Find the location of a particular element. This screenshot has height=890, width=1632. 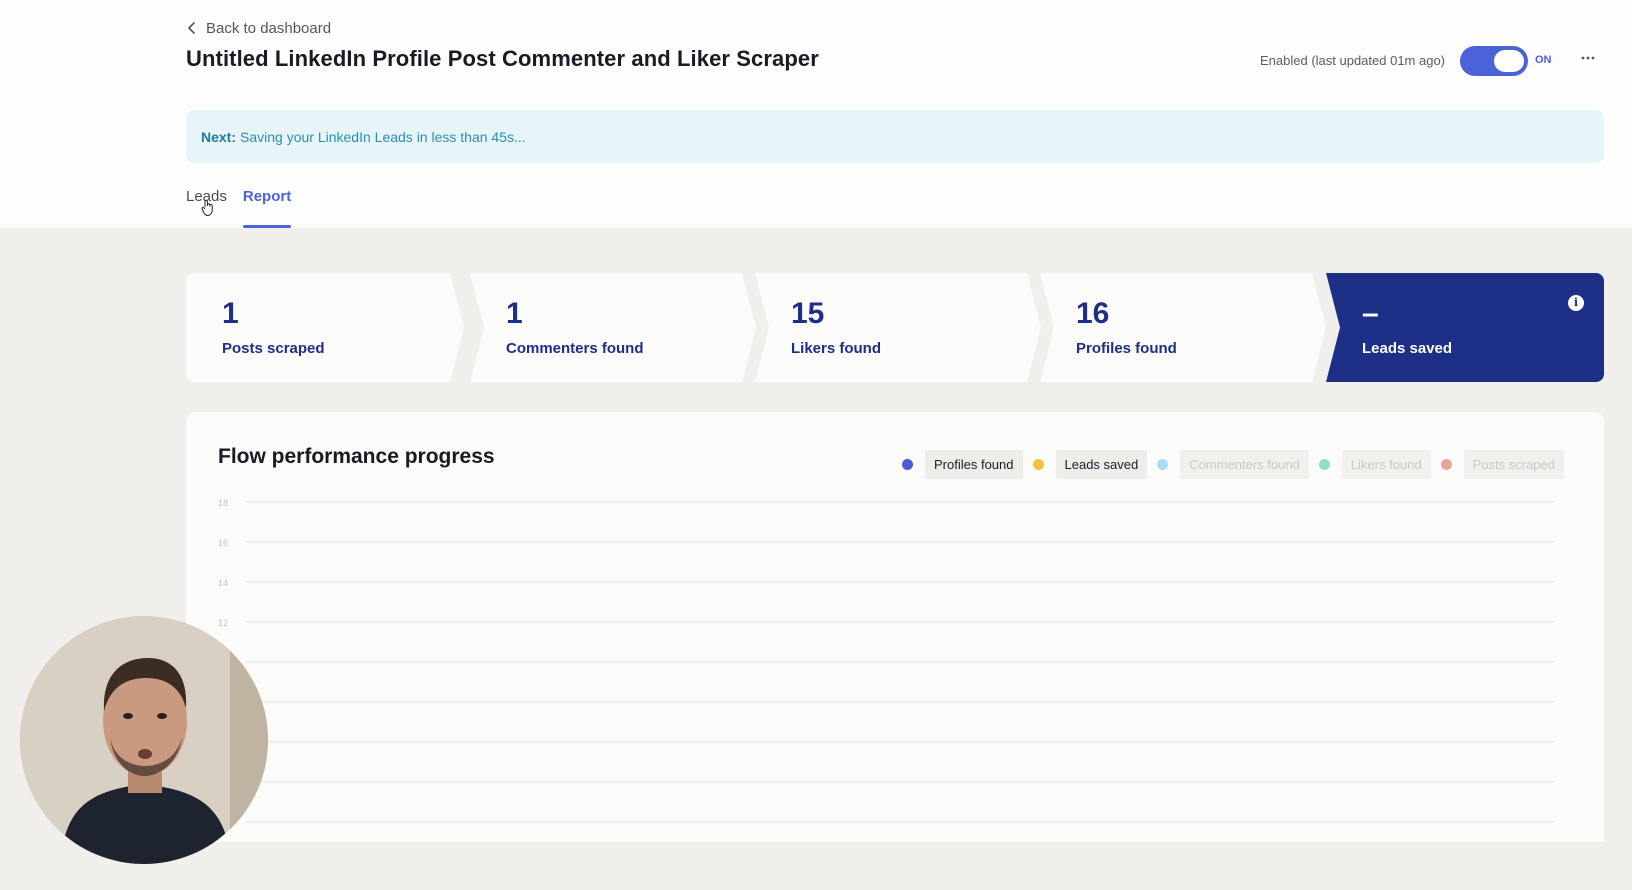

info-icon: i is located at coordinates (1576, 303).